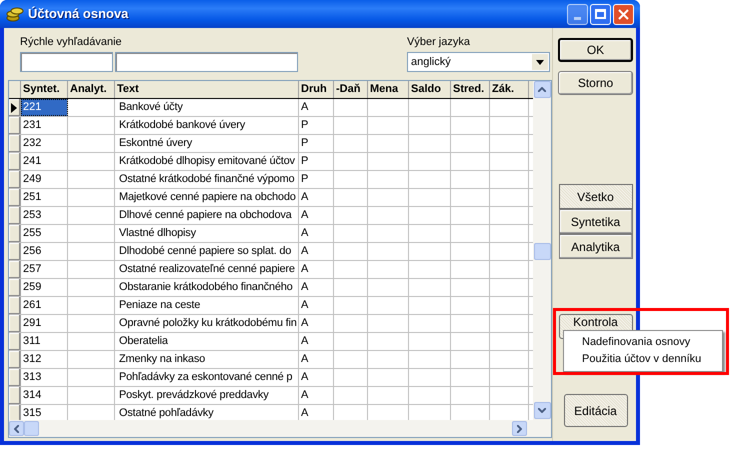  What do you see at coordinates (470, 89) in the screenshot?
I see `column-header: Stred.` at bounding box center [470, 89].